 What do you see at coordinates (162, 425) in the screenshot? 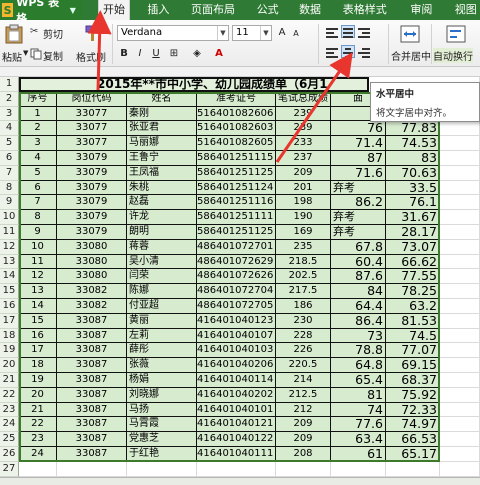
I see `table-cell: 马霄霞` at bounding box center [162, 425].